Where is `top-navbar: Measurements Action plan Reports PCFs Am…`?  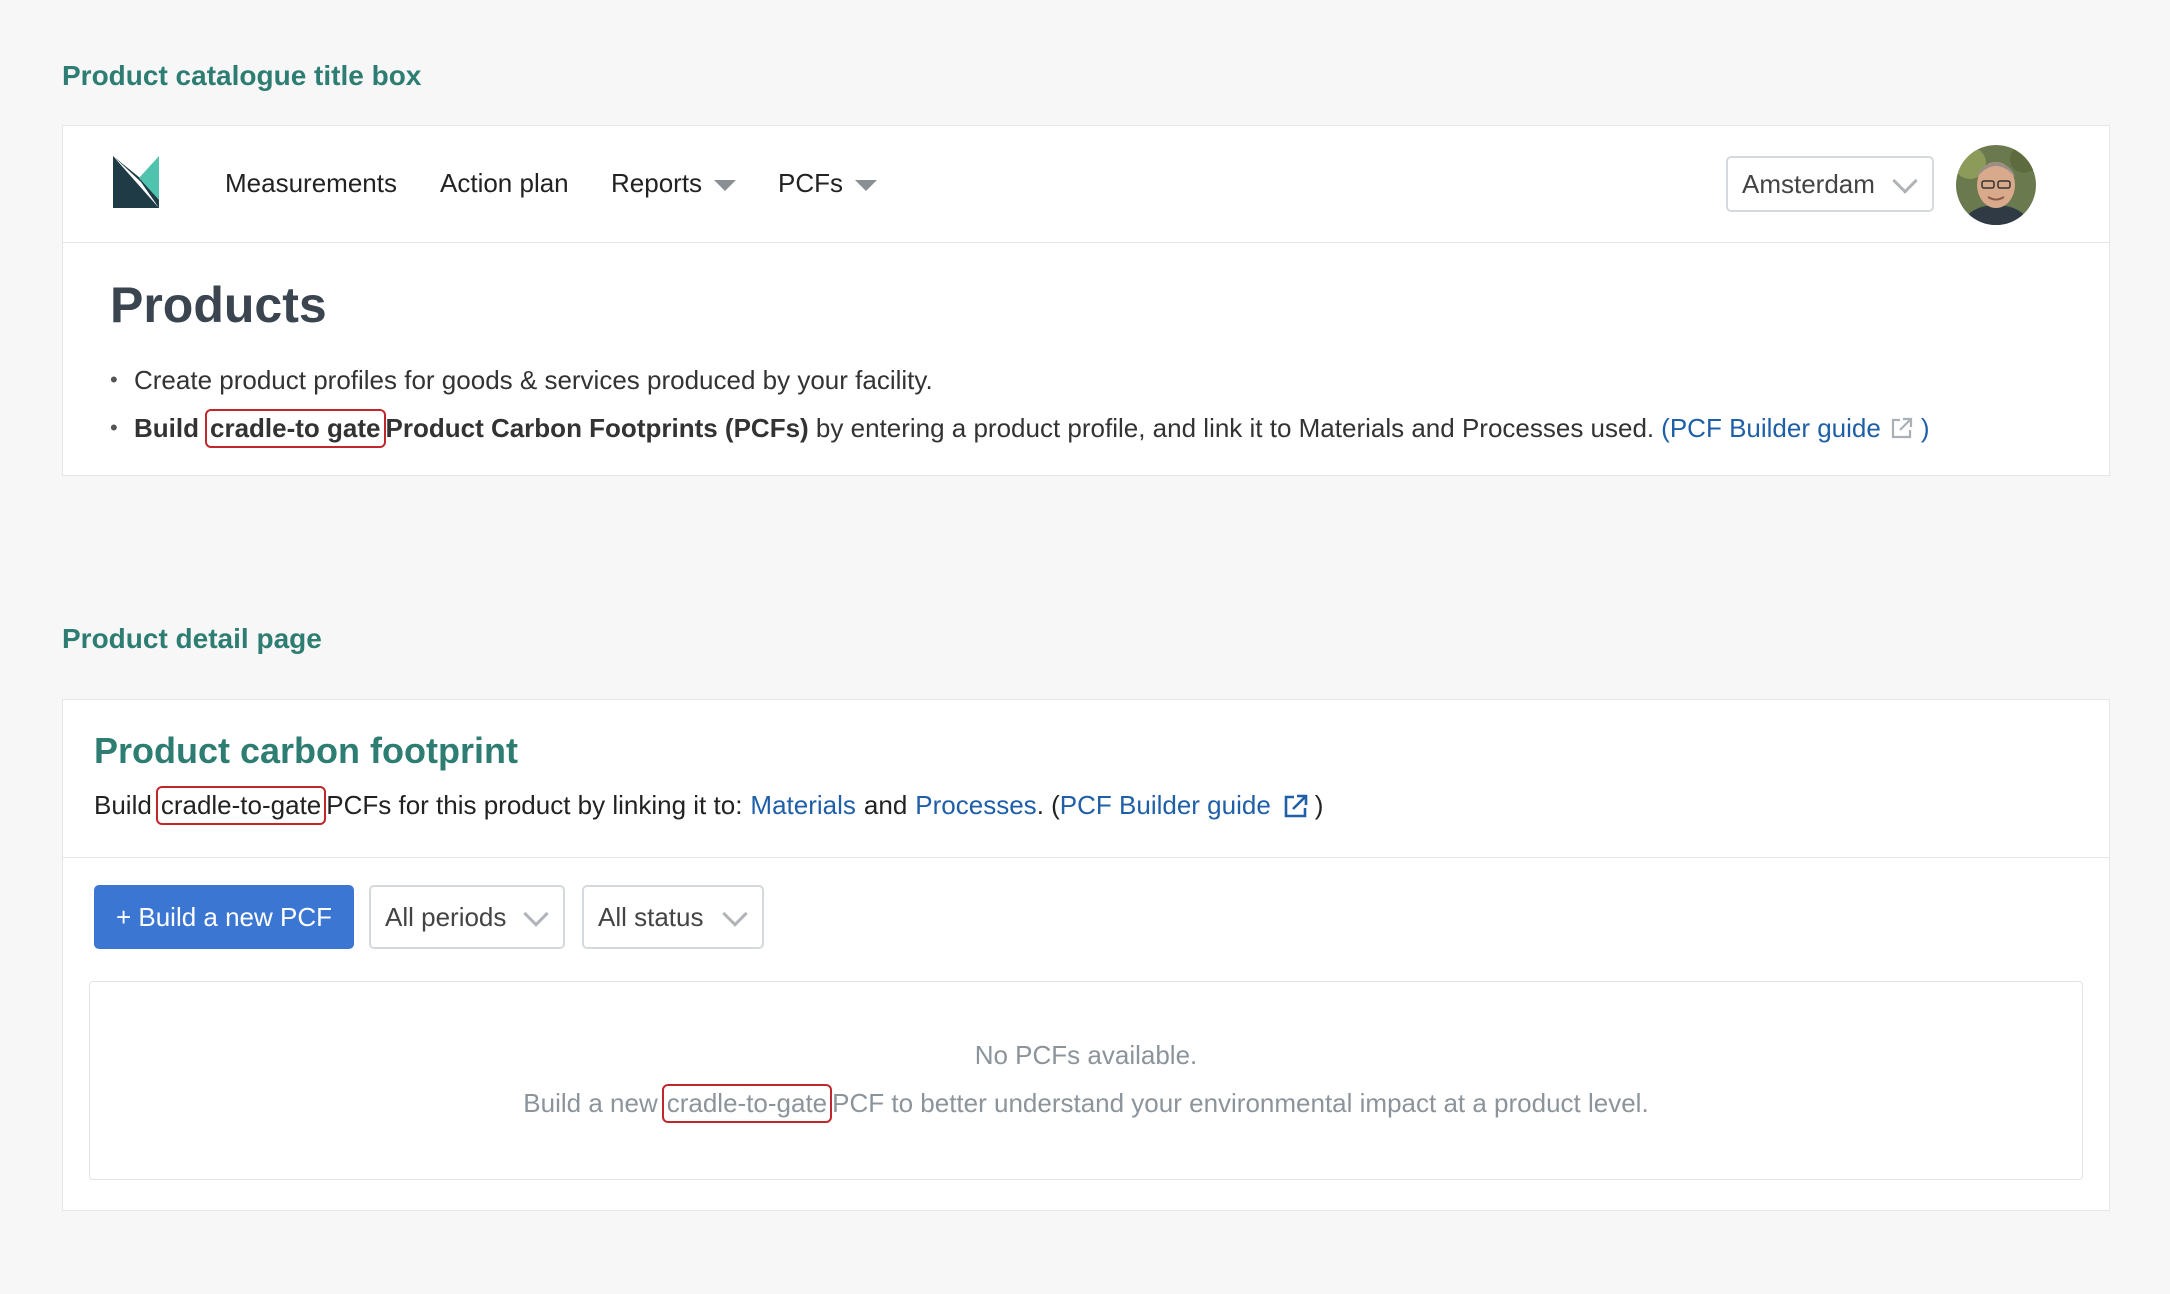 top-navbar: Measurements Action plan Reports PCFs Am… is located at coordinates (1086, 184).